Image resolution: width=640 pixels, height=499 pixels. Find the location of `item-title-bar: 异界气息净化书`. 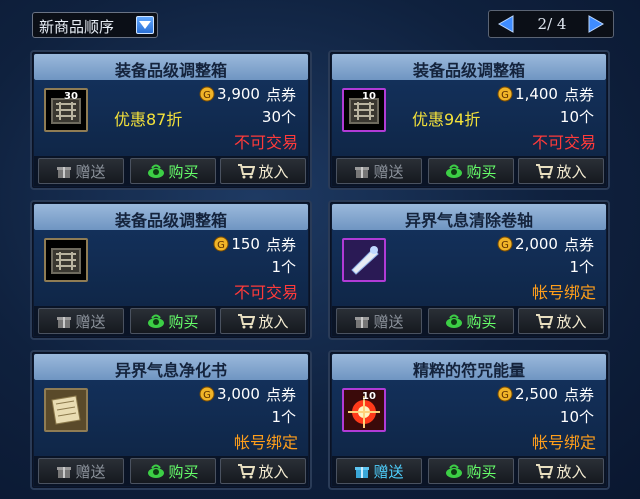

item-title-bar: 异界气息净化书 is located at coordinates (171, 367).